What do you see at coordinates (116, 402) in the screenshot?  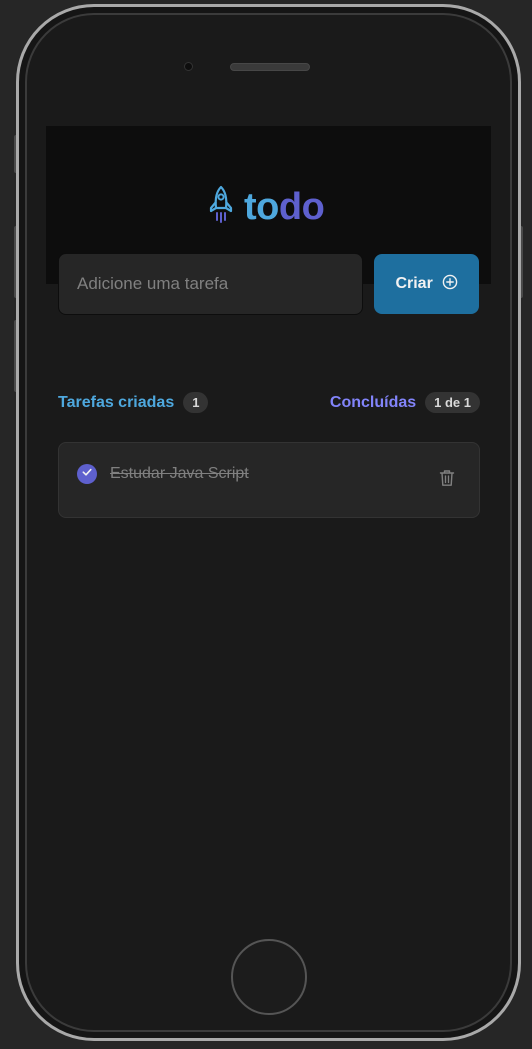 I see `created-label: Tarefas criadas` at bounding box center [116, 402].